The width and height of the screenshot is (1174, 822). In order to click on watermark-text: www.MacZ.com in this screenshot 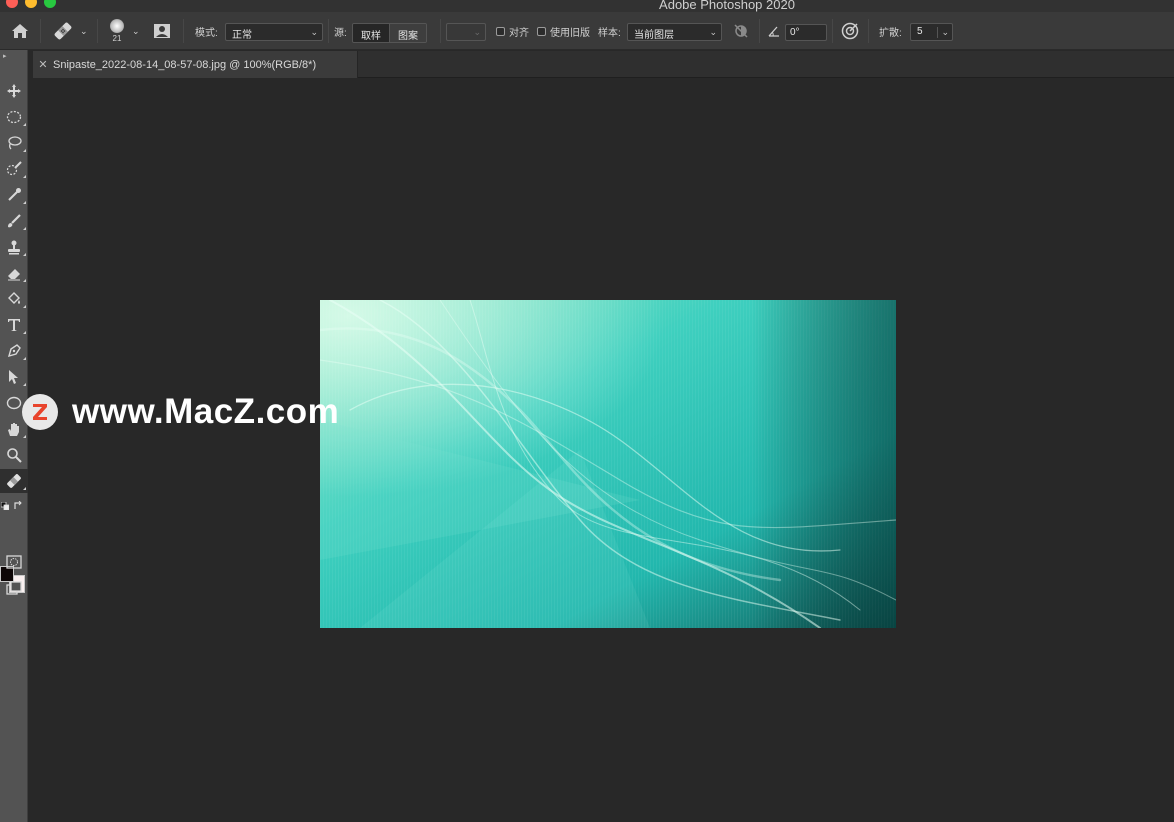, I will do `click(206, 411)`.